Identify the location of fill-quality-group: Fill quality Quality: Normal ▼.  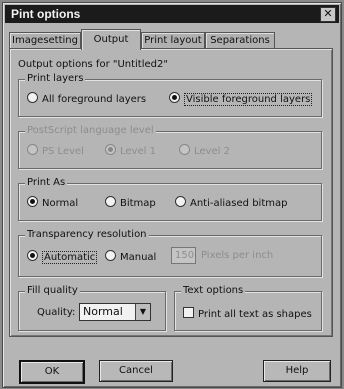
(92, 308).